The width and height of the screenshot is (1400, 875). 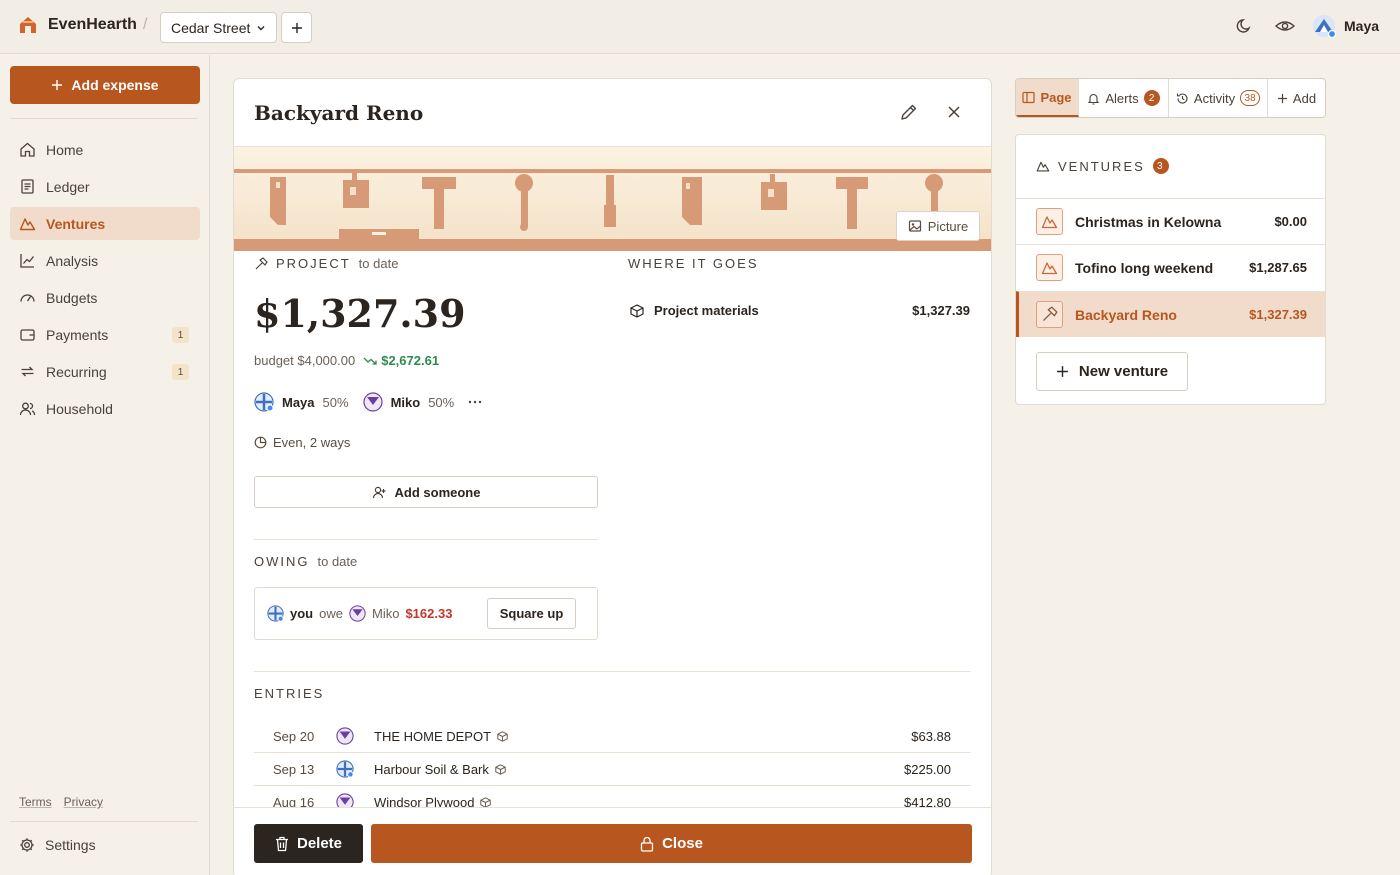 What do you see at coordinates (1124, 98) in the screenshot?
I see `tab-alerts: Alerts 2` at bounding box center [1124, 98].